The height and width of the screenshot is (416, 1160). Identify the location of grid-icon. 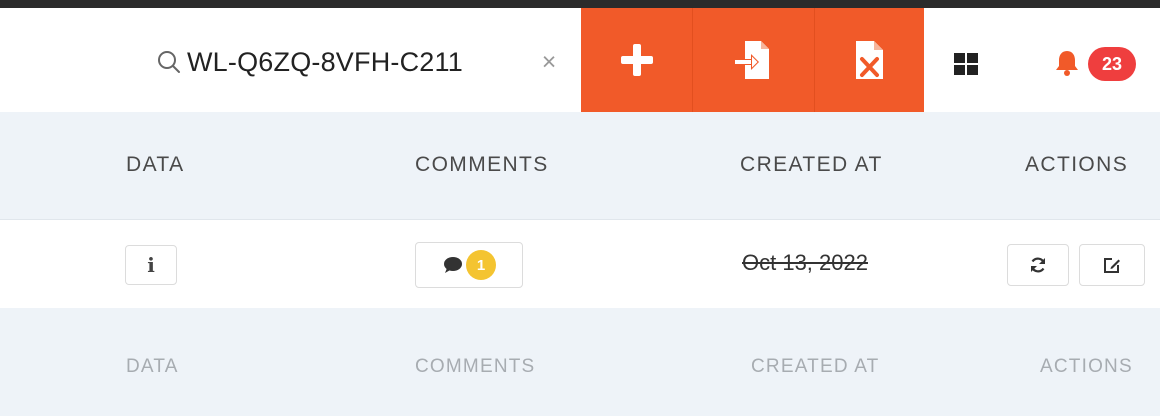
(966, 64).